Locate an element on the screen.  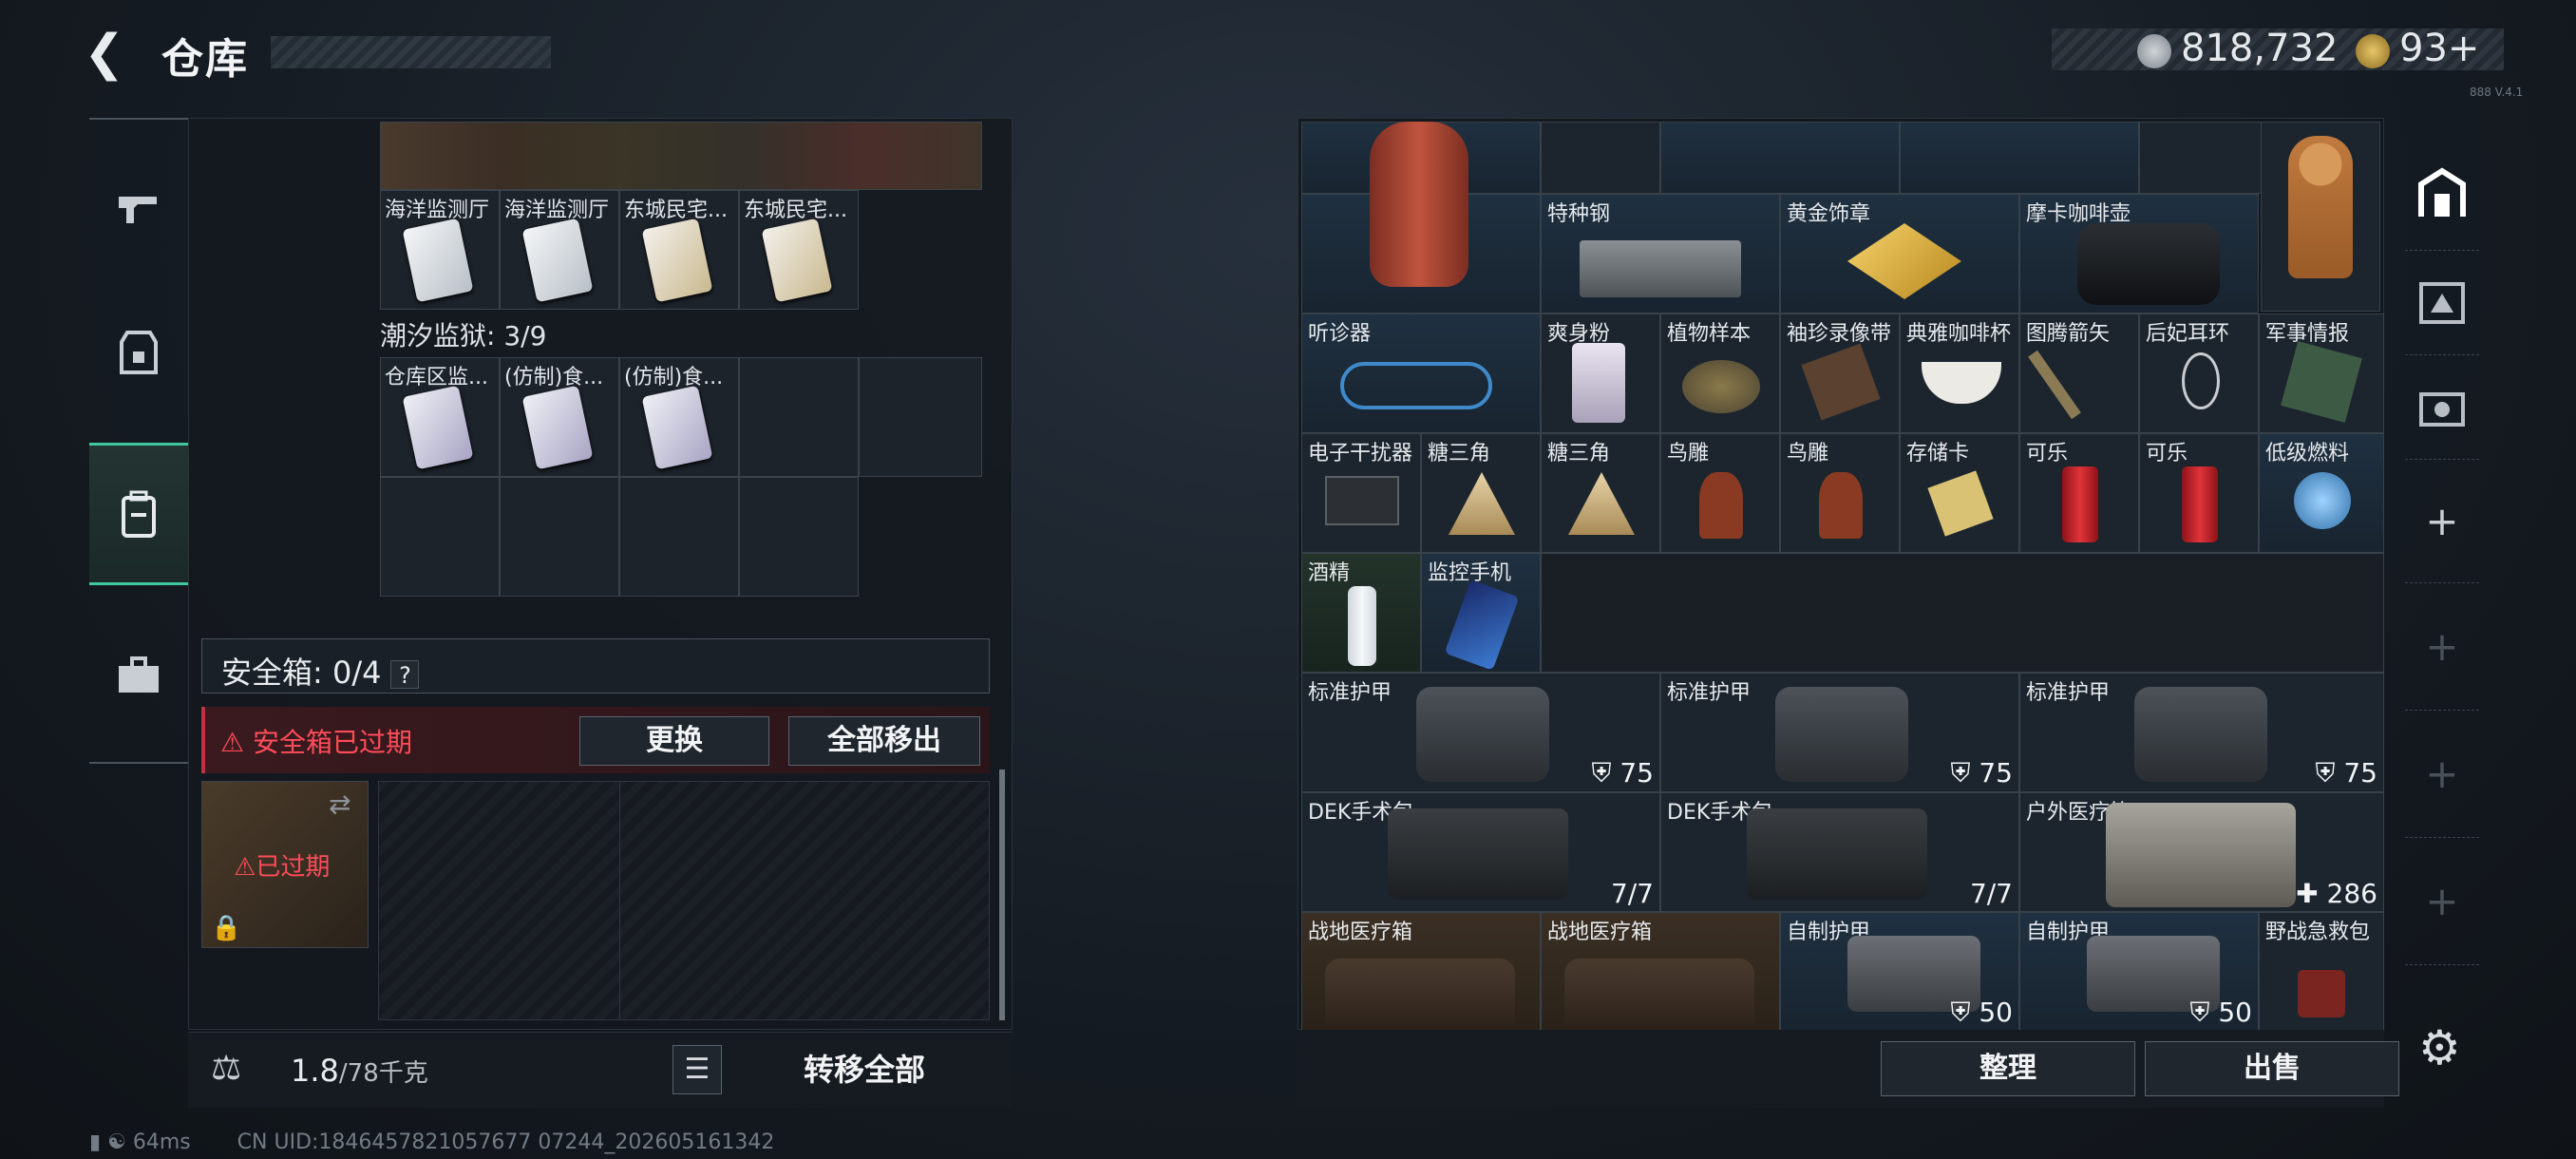
item-cell: 特种钢 is located at coordinates (1660, 254).